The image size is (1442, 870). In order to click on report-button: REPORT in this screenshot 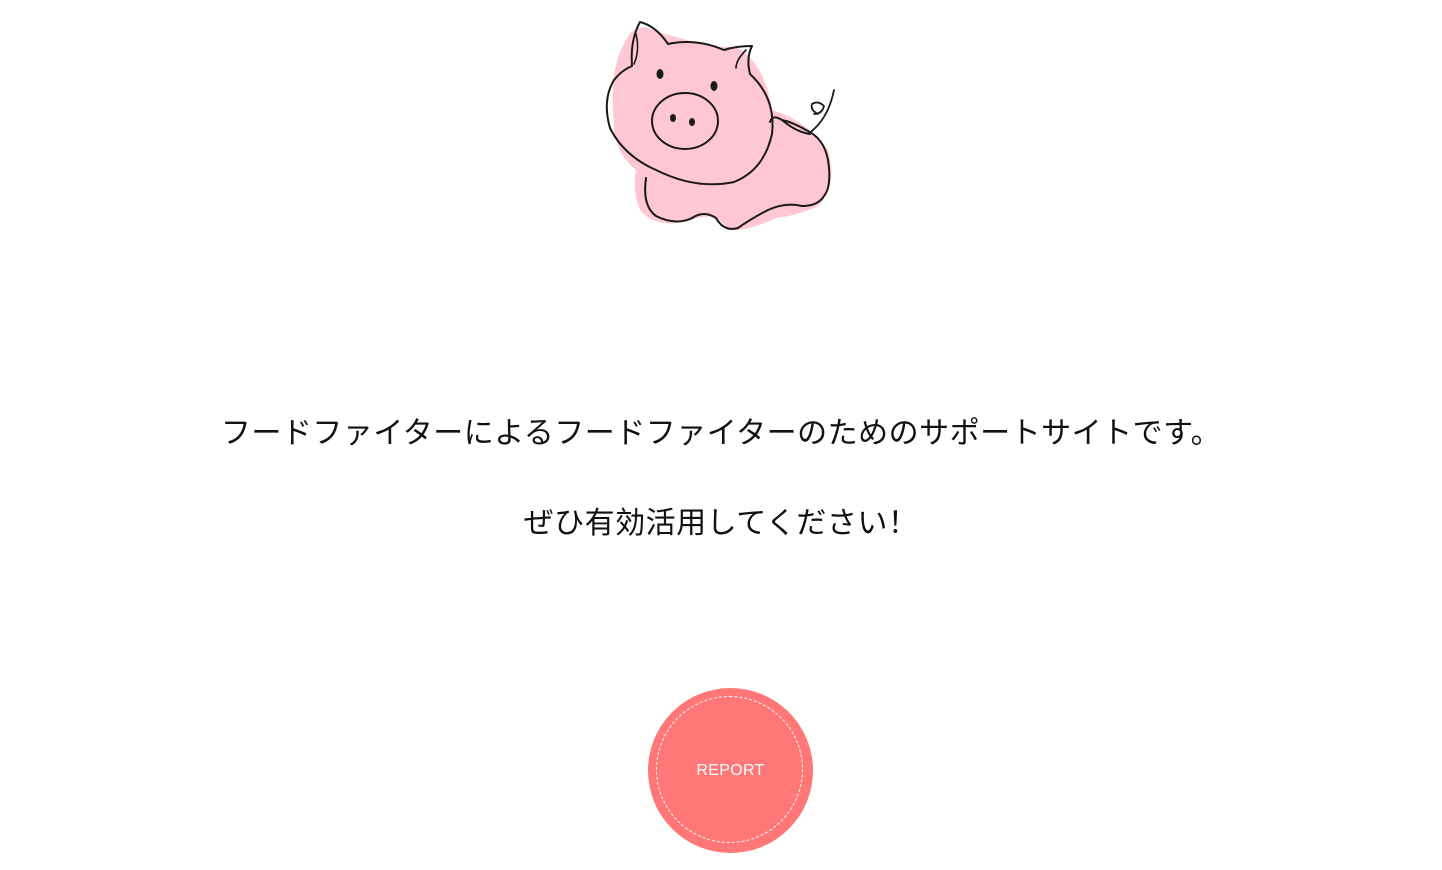, I will do `click(730, 770)`.